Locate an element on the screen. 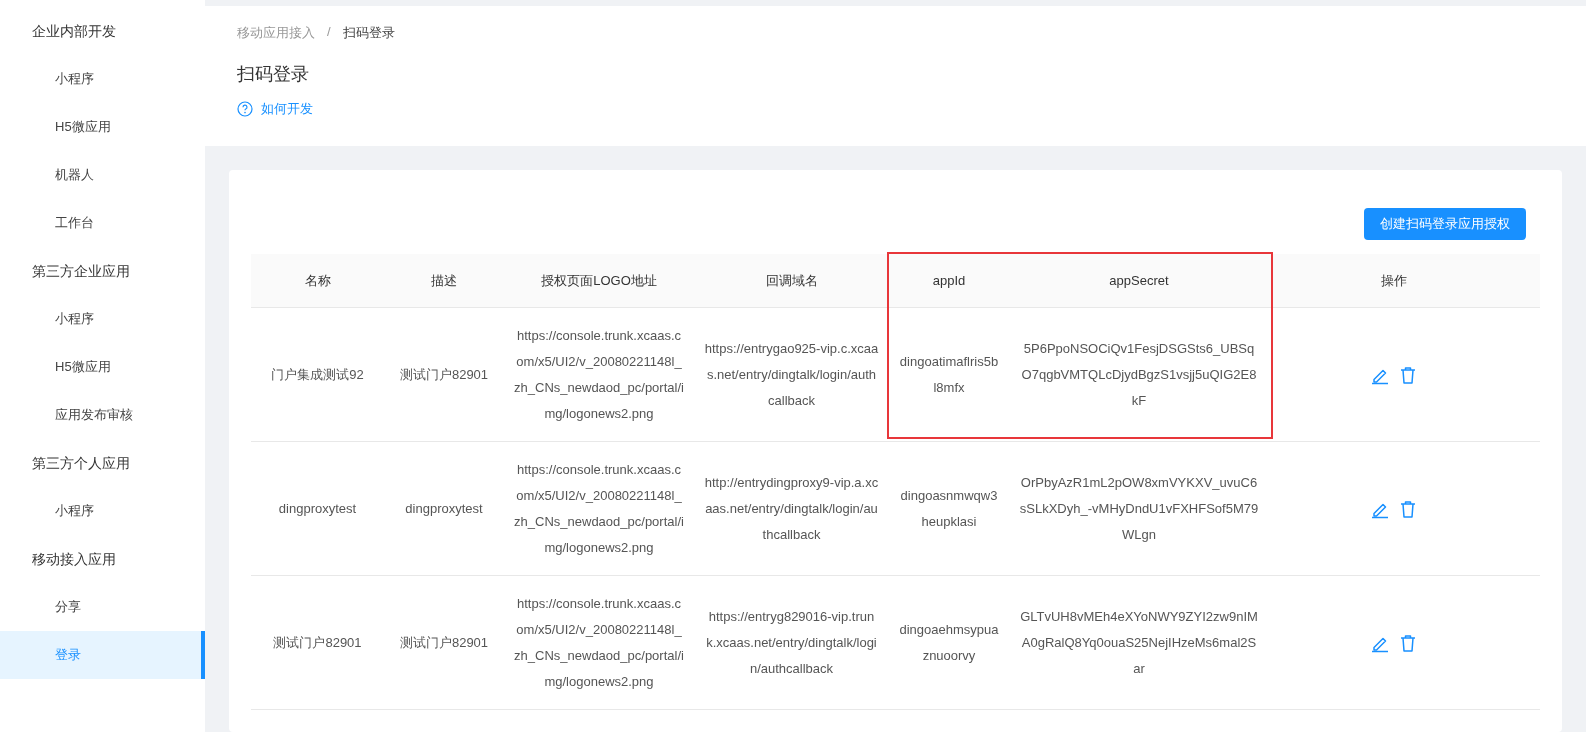 Image resolution: width=1586 pixels, height=732 pixels. table-cell-text: 门户集成测试92 is located at coordinates (317, 374).